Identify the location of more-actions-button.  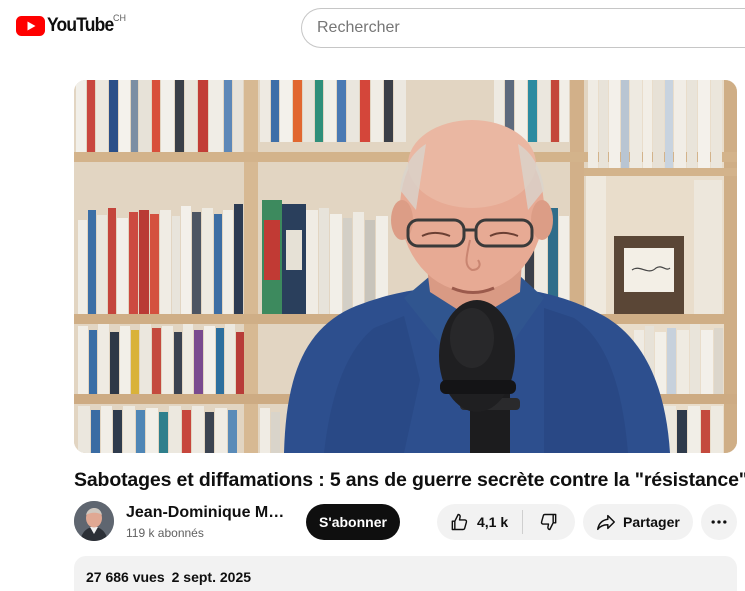
(719, 522).